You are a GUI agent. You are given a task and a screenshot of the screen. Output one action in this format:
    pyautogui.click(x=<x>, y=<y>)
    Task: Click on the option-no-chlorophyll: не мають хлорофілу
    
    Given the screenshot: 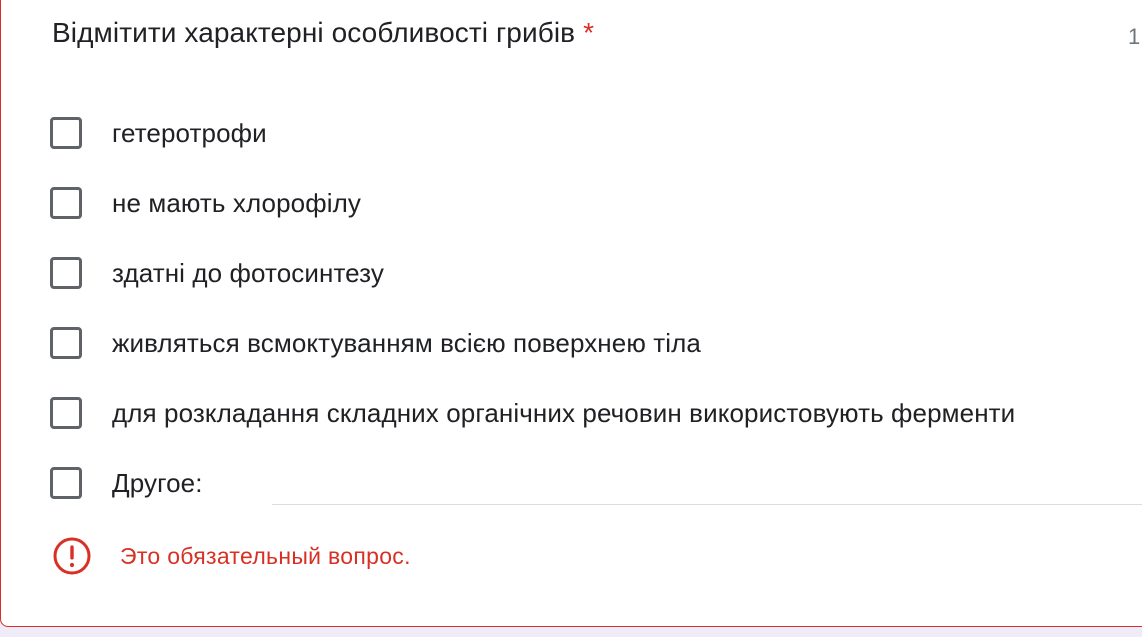 What is the action you would take?
    pyautogui.click(x=205, y=203)
    